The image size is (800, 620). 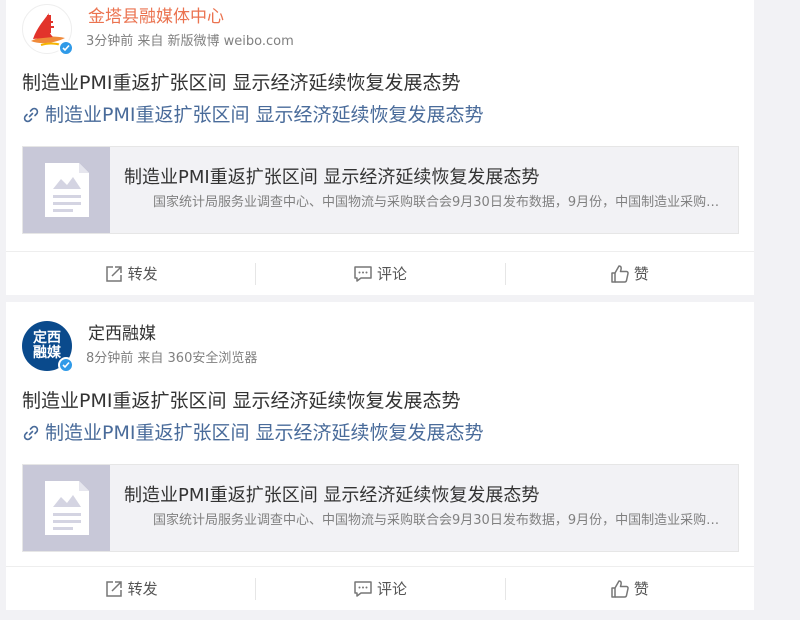 What do you see at coordinates (47, 338) in the screenshot?
I see `avatar-text-line: 定西` at bounding box center [47, 338].